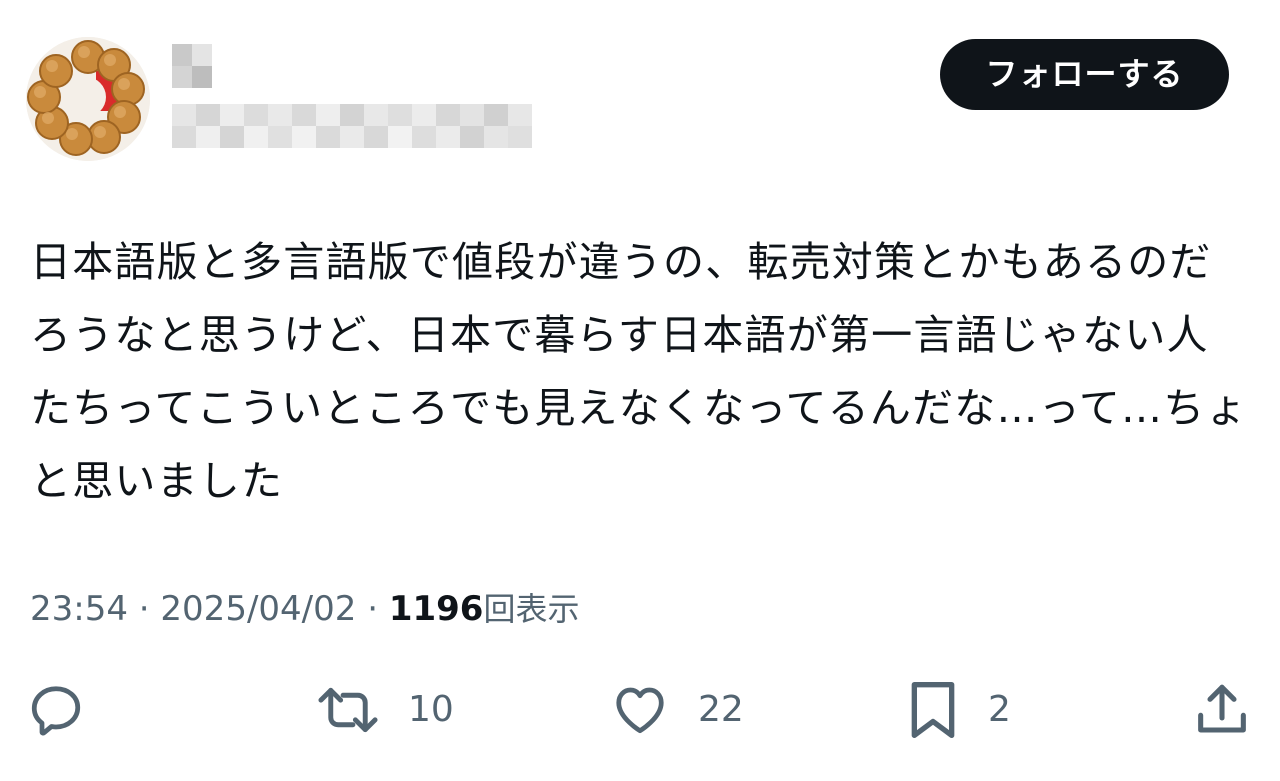 This screenshot has height=781, width=1280. What do you see at coordinates (1084, 74) in the screenshot?
I see `follow-button: フォローする` at bounding box center [1084, 74].